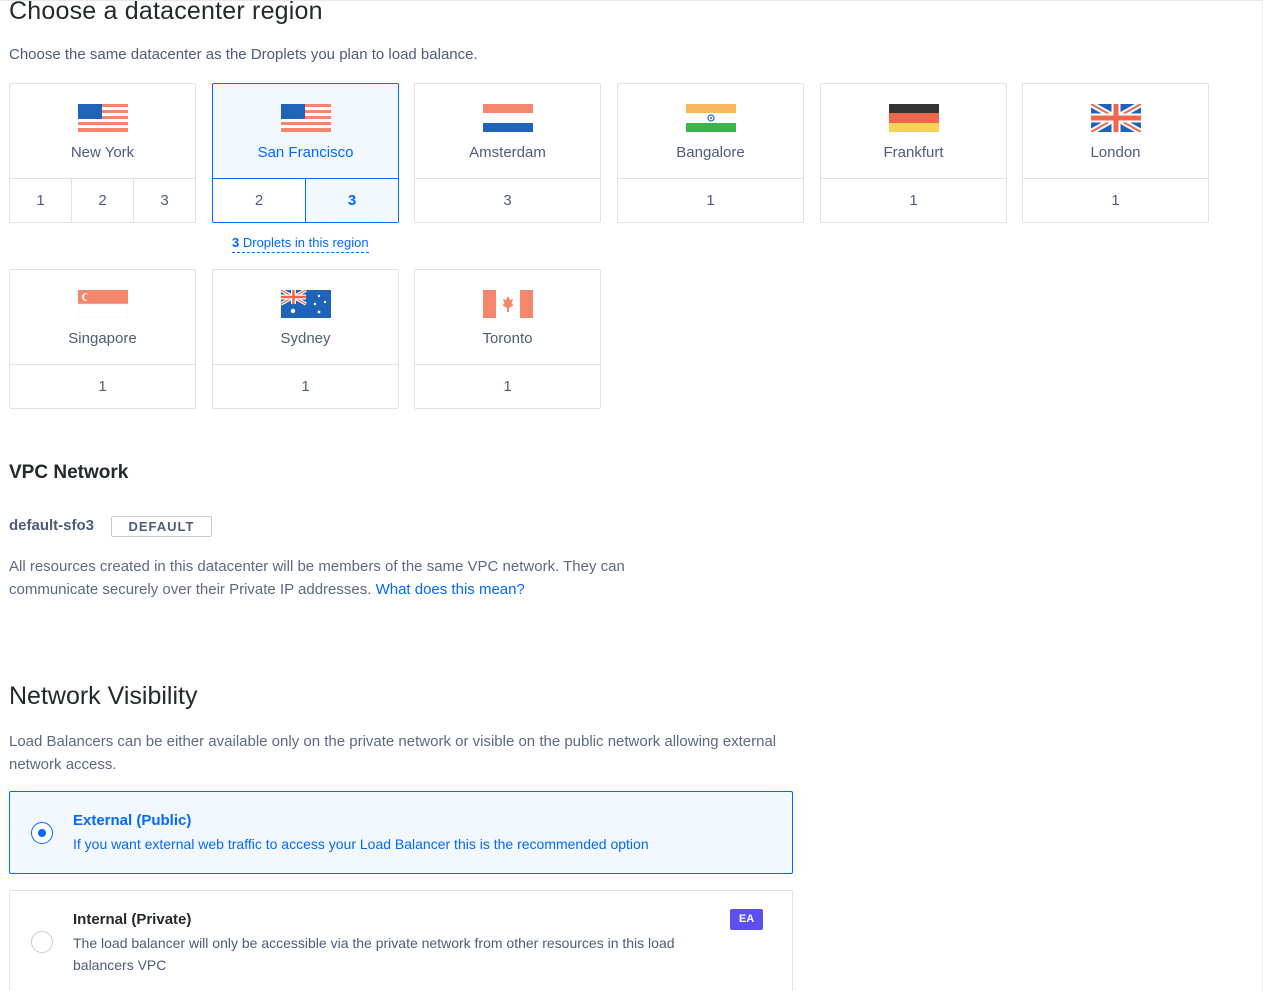 This screenshot has height=991, width=1263. What do you see at coordinates (69, 472) in the screenshot?
I see `vpc-title: VPC Network` at bounding box center [69, 472].